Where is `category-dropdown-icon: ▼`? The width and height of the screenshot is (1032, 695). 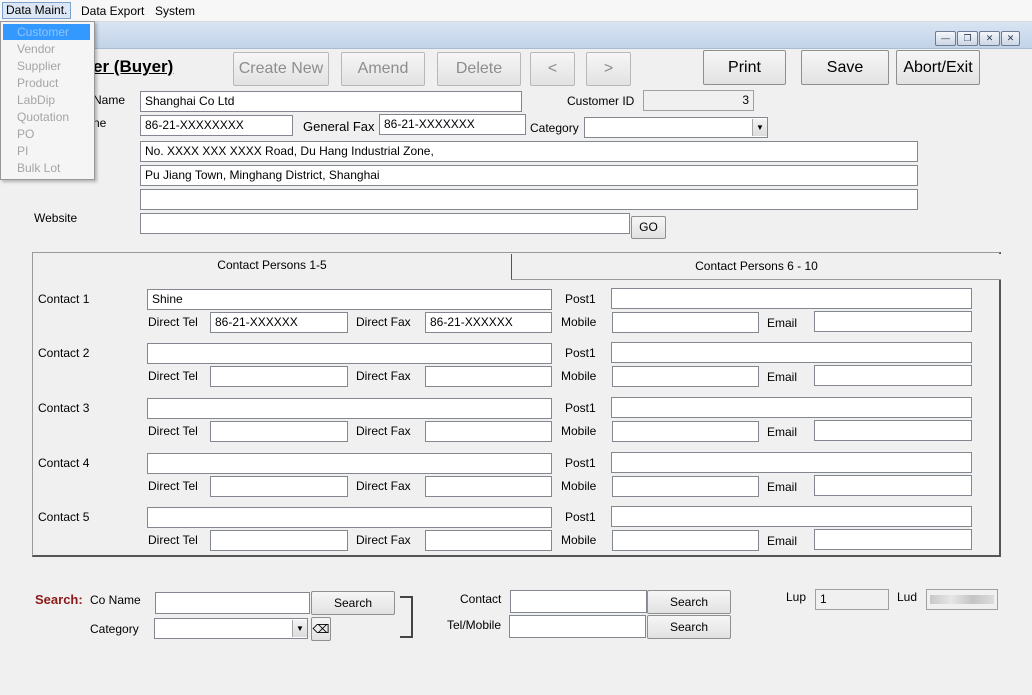 category-dropdown-icon: ▼ is located at coordinates (759, 127).